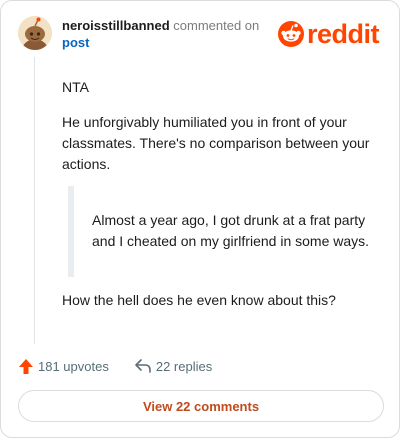 The height and width of the screenshot is (438, 400). I want to click on comment-meta: neroisstillbanned commented on post, so click(167, 34).